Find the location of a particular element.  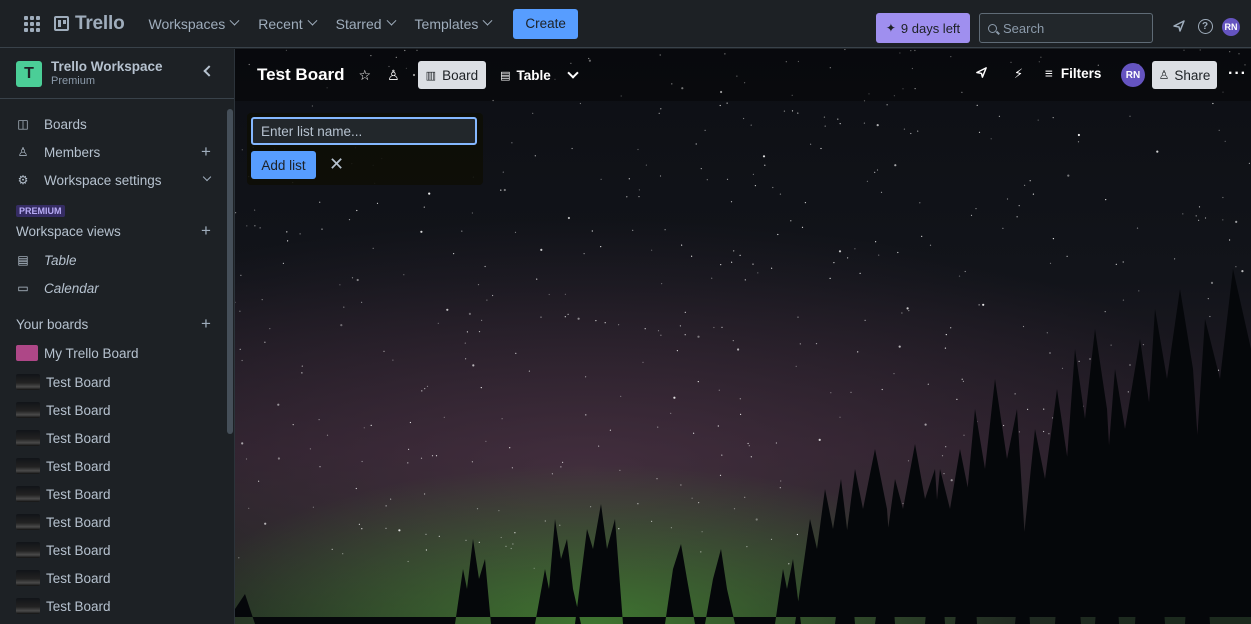

add-member-plus-icon: + is located at coordinates (206, 152).